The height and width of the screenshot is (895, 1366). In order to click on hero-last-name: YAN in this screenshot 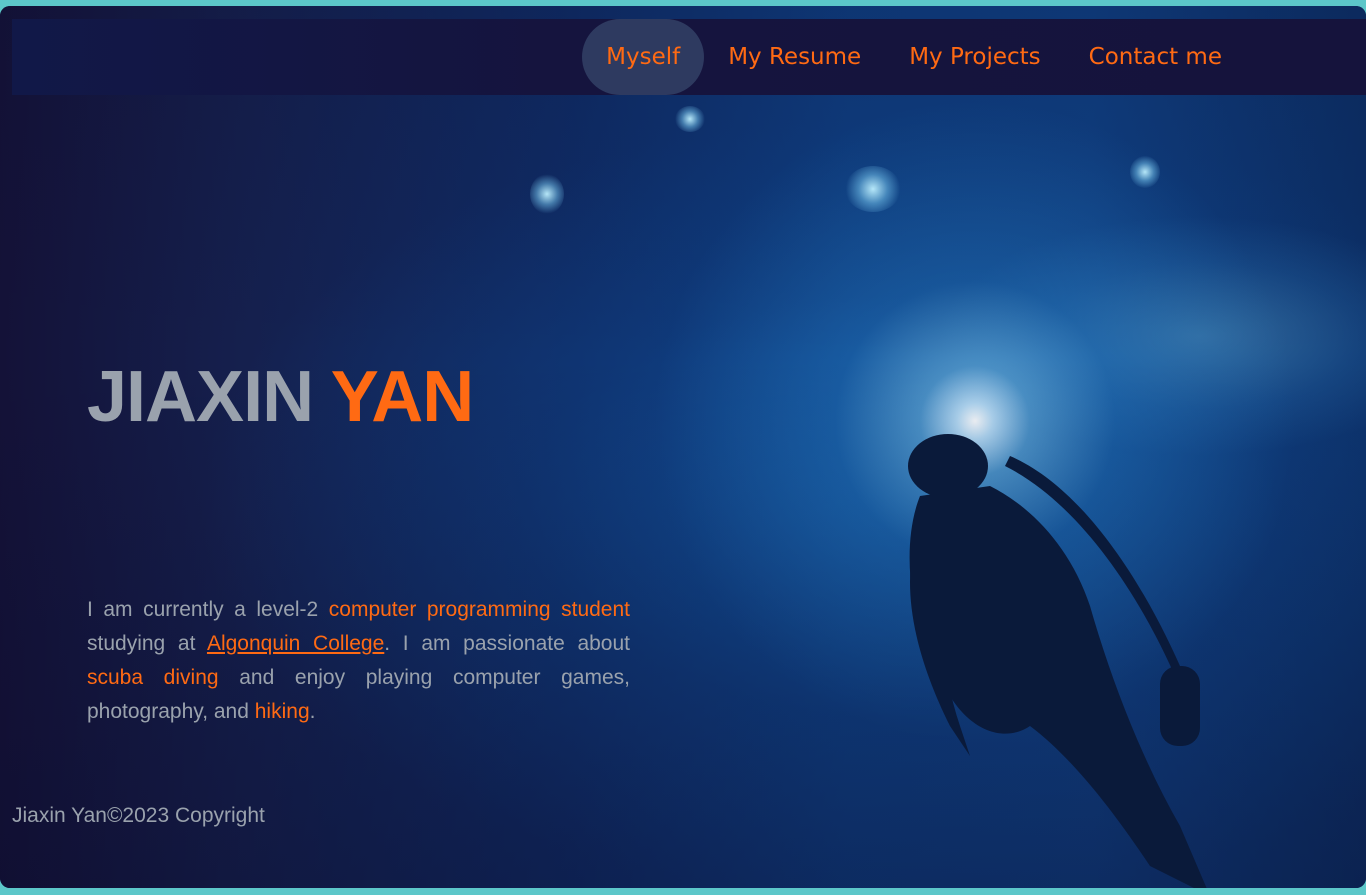, I will do `click(402, 397)`.